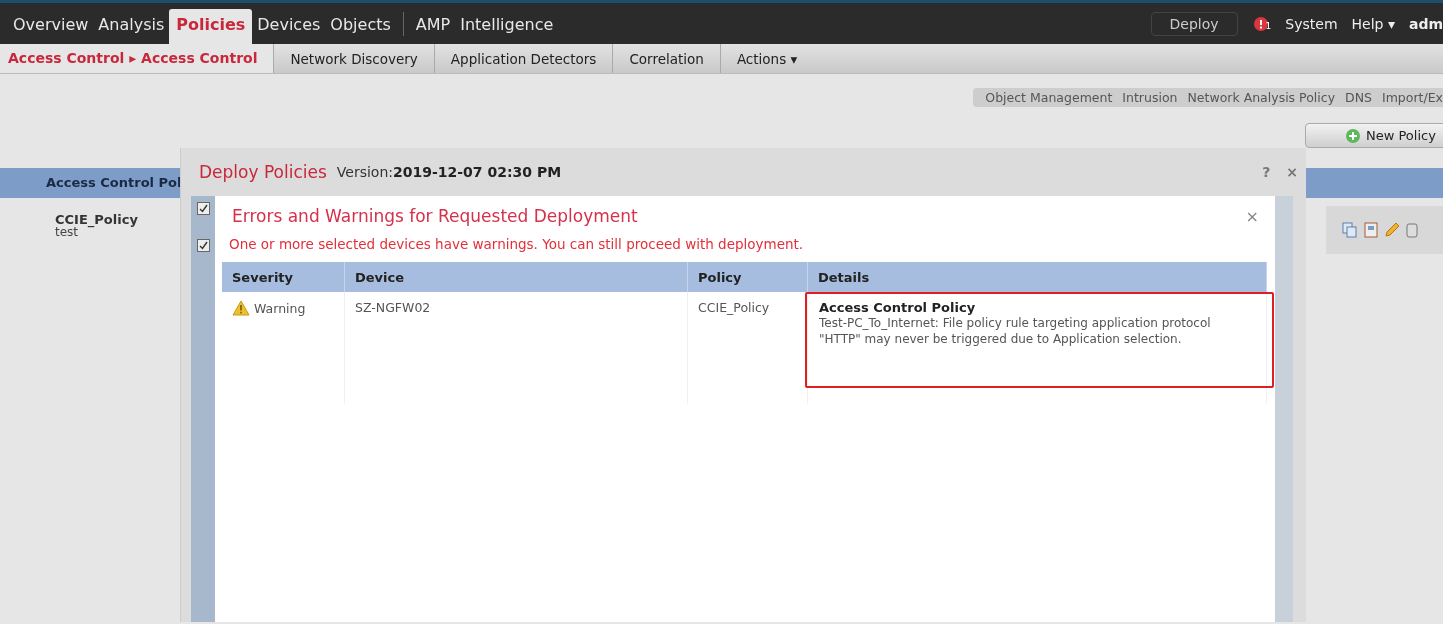 This screenshot has height=624, width=1443. Describe the element at coordinates (898, 307) in the screenshot. I see `details-title: Access Control Policy` at that location.